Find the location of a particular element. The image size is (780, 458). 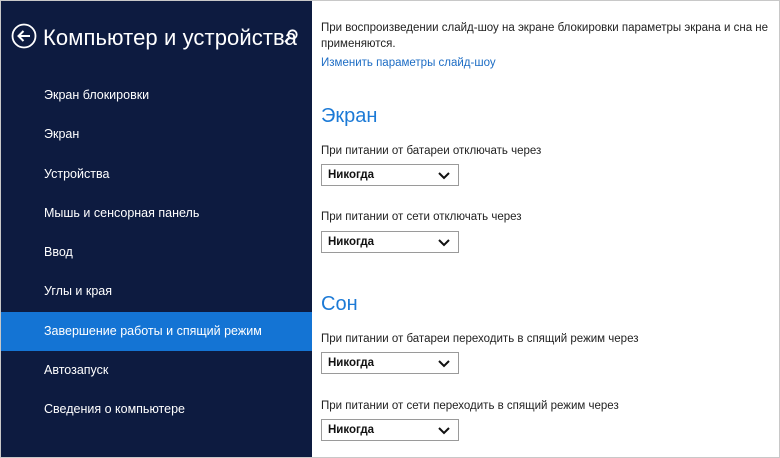

sidebar-item-label: Экран блокировки is located at coordinates (97, 95).